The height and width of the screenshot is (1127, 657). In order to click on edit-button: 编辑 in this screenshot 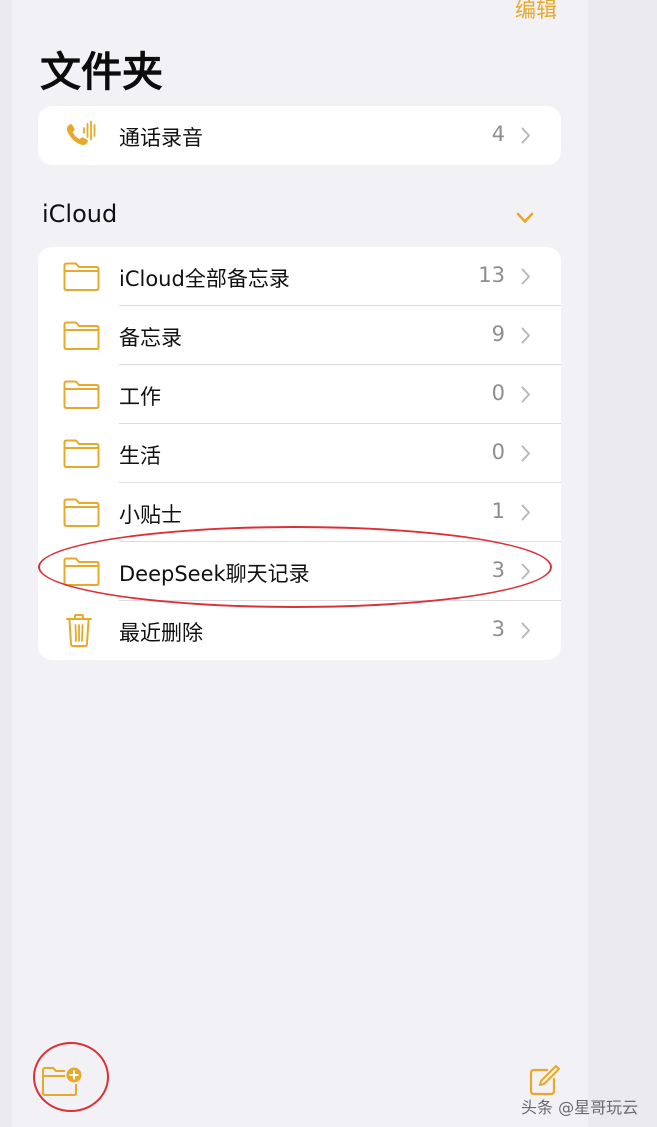, I will do `click(536, 12)`.